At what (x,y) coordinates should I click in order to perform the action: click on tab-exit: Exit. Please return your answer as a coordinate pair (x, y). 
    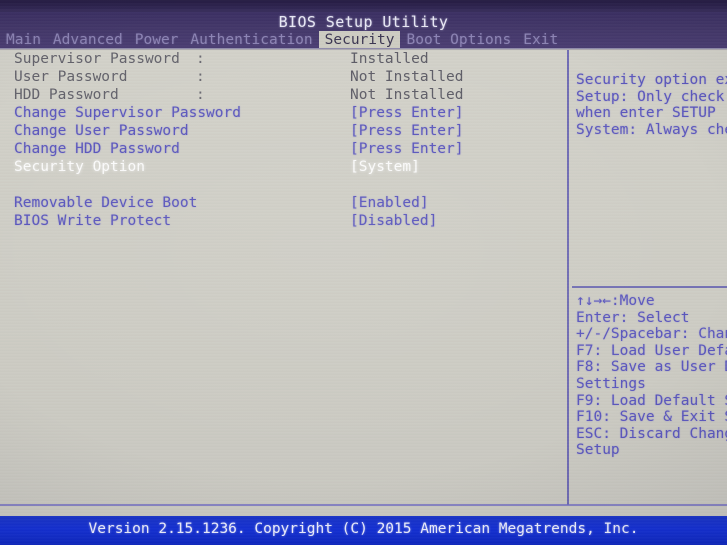
    Looking at the image, I should click on (540, 39).